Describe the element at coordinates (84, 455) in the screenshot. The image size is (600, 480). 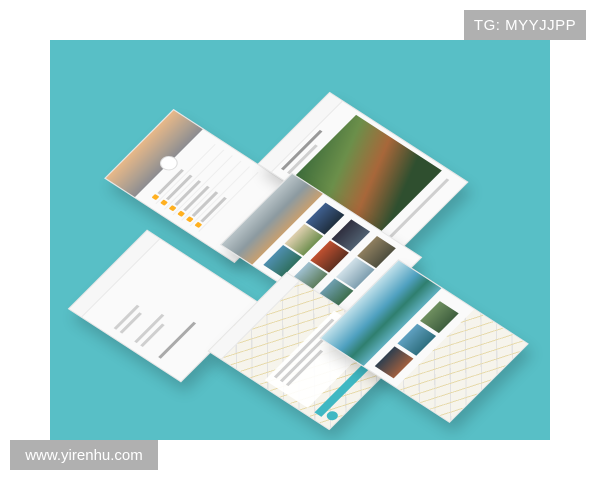
I see `watermark-website: www.yirenhu.com` at that location.